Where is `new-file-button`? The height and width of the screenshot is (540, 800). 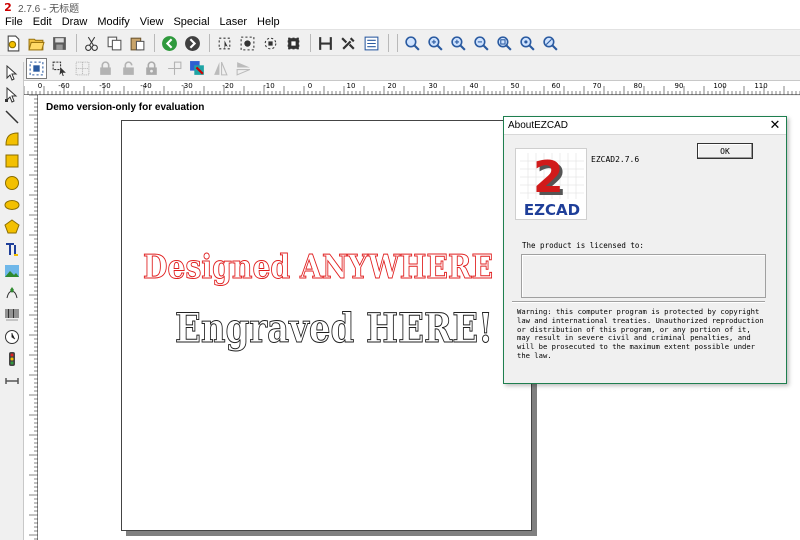
new-file-button is located at coordinates (13, 43).